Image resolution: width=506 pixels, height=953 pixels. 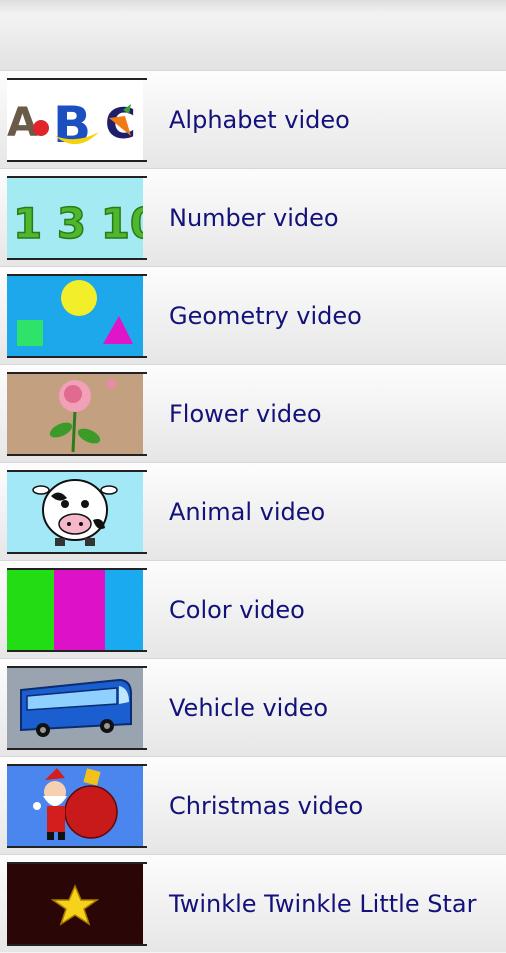 I want to click on list-item-label: Vehicle video, so click(x=249, y=708).